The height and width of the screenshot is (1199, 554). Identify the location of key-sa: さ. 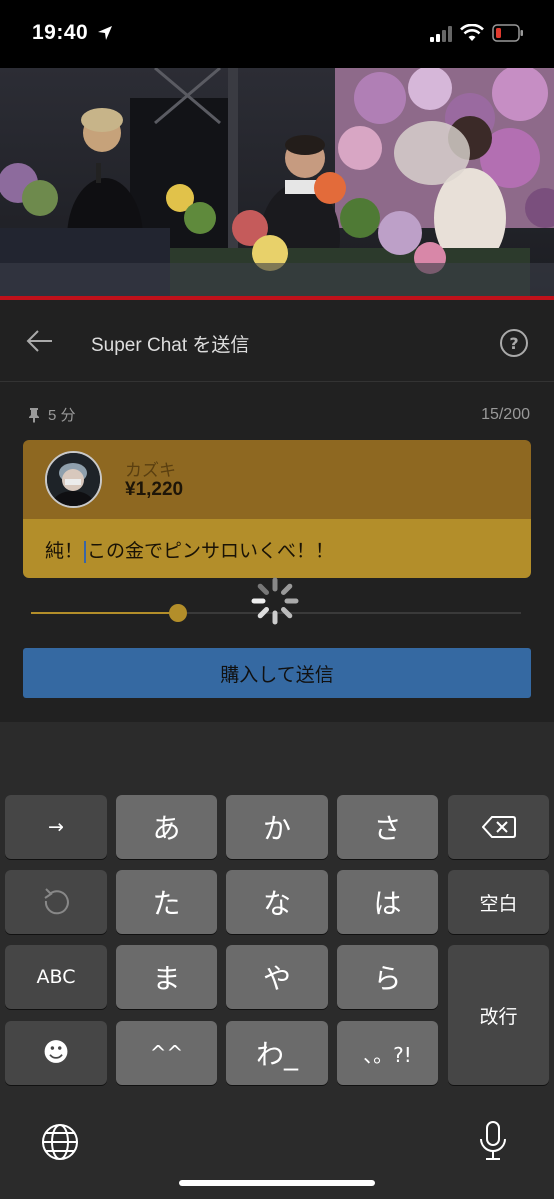
(387, 827).